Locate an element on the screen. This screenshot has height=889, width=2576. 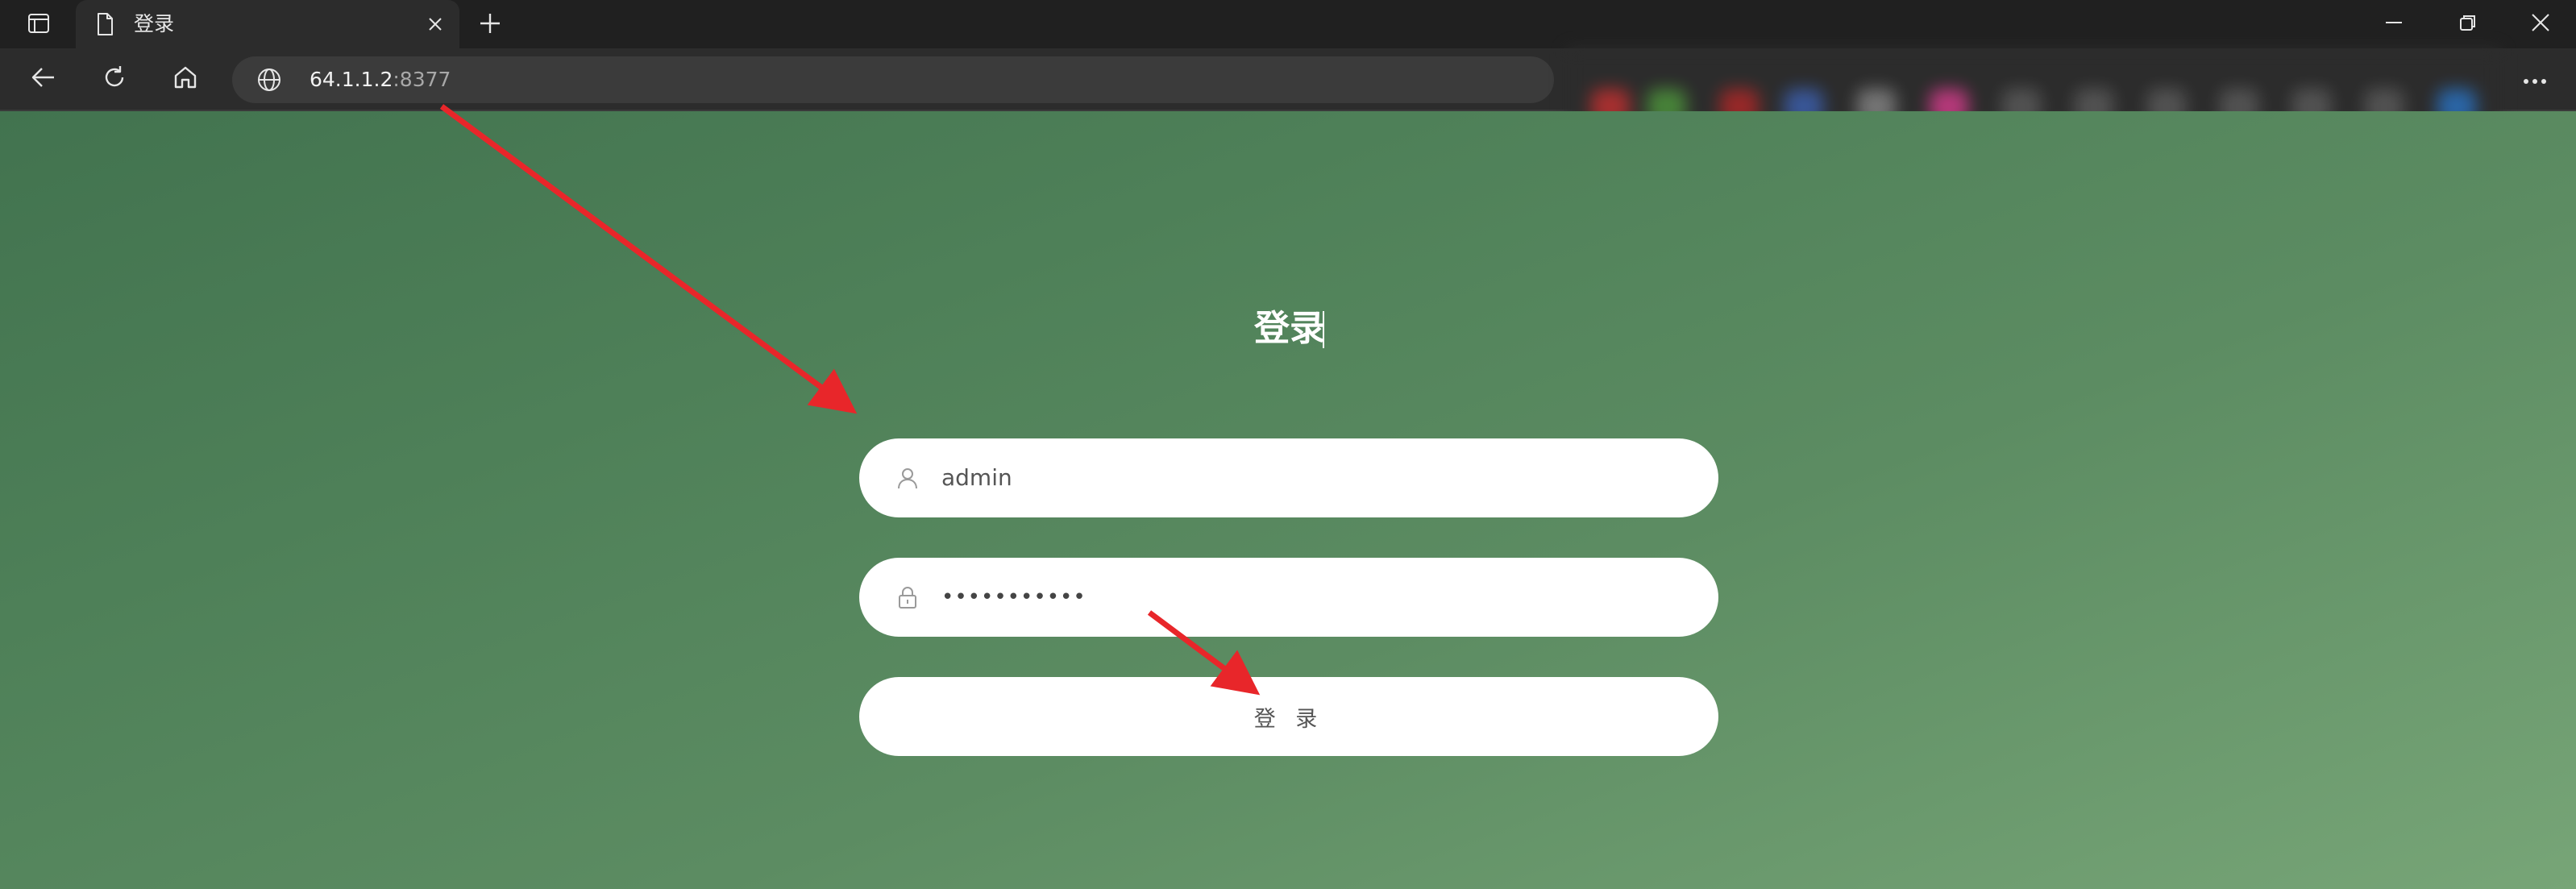
more-button is located at coordinates (2535, 80).